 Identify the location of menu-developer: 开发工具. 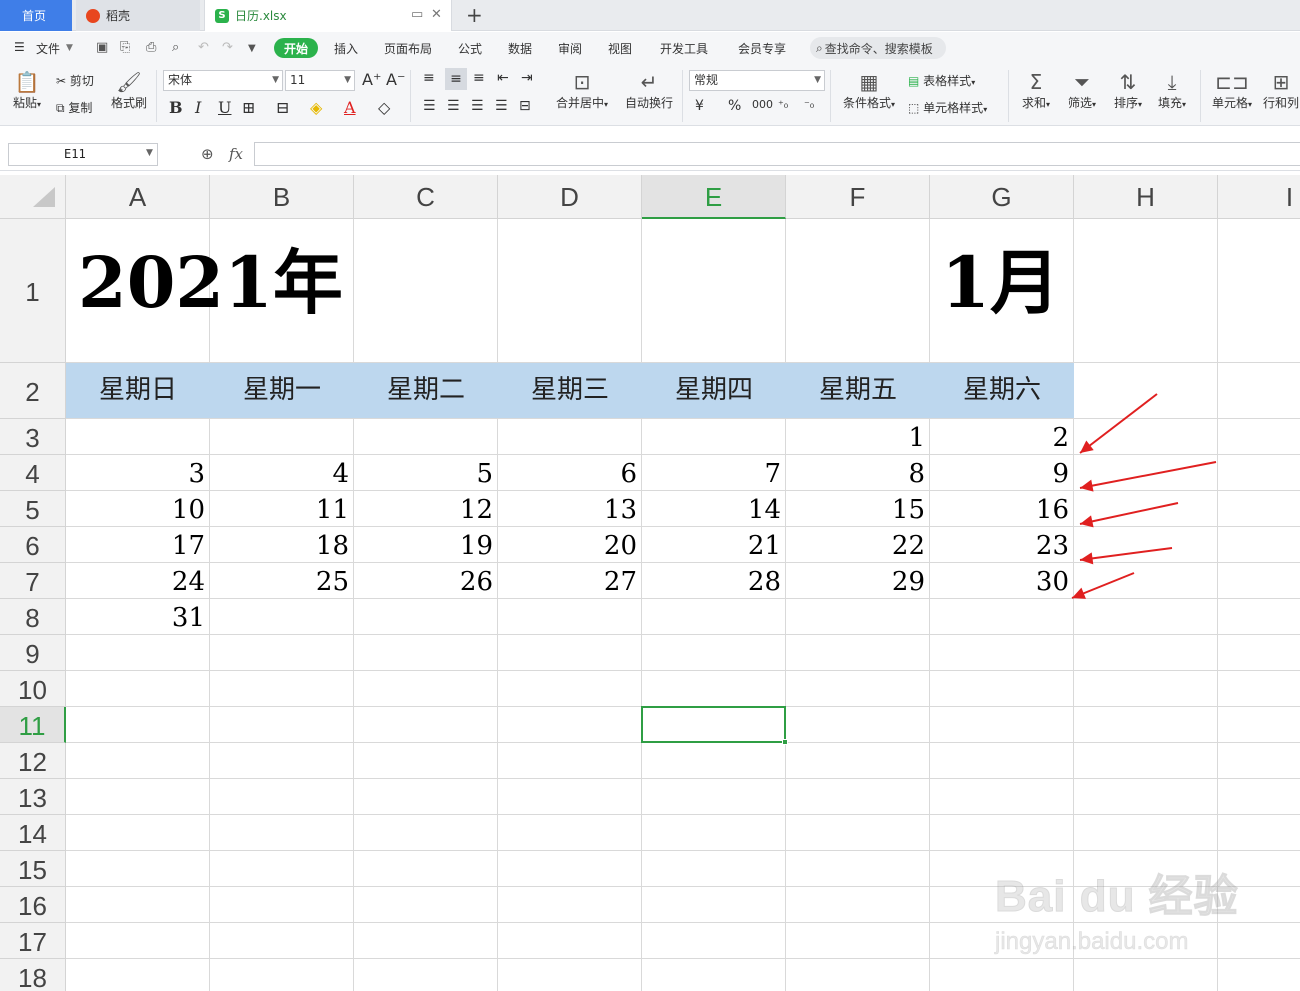
(684, 48).